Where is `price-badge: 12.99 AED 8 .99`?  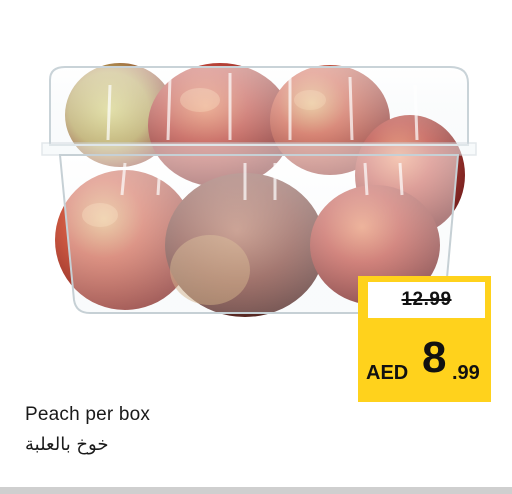
price-badge: 12.99 AED 8 .99 is located at coordinates (424, 339).